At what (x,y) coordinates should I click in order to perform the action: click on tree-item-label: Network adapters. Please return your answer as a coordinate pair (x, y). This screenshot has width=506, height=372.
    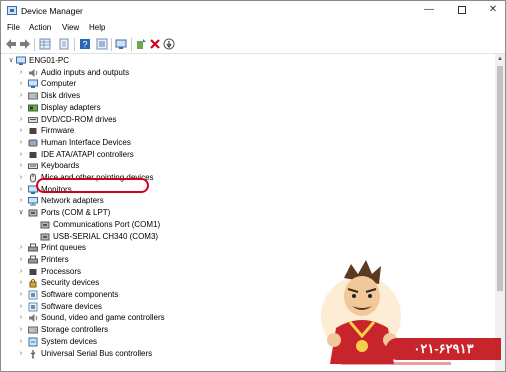
    Looking at the image, I should click on (72, 201).